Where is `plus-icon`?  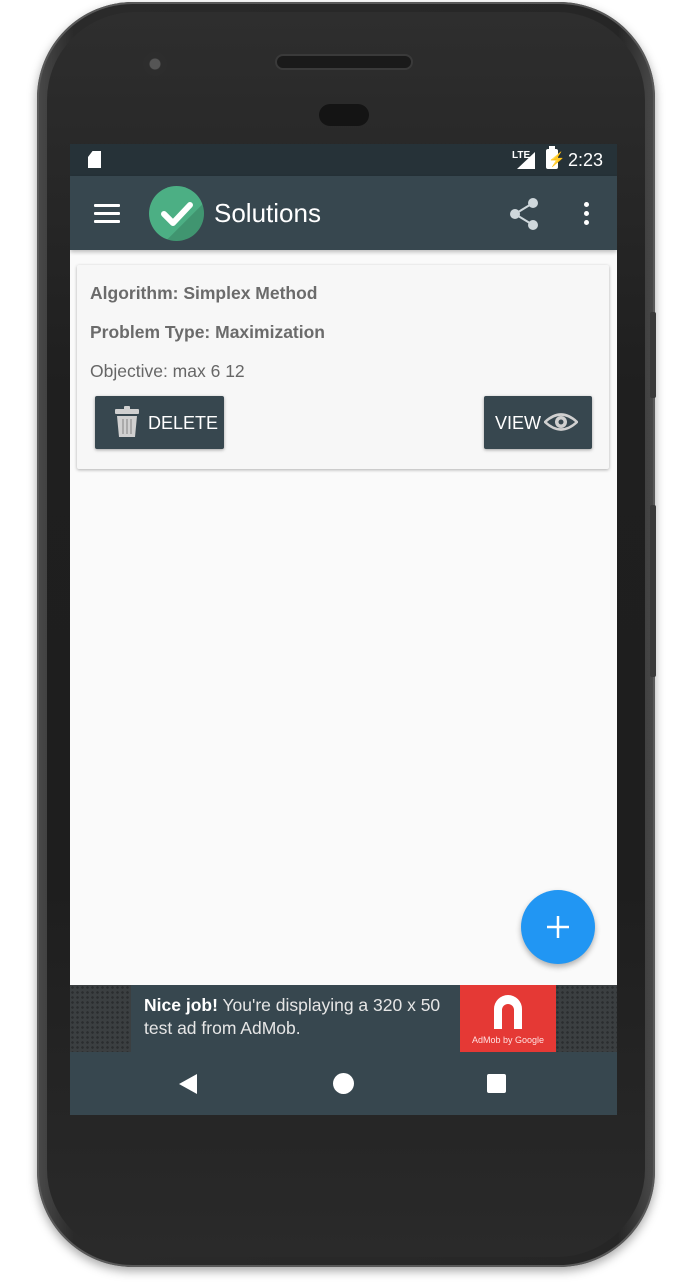 plus-icon is located at coordinates (558, 927).